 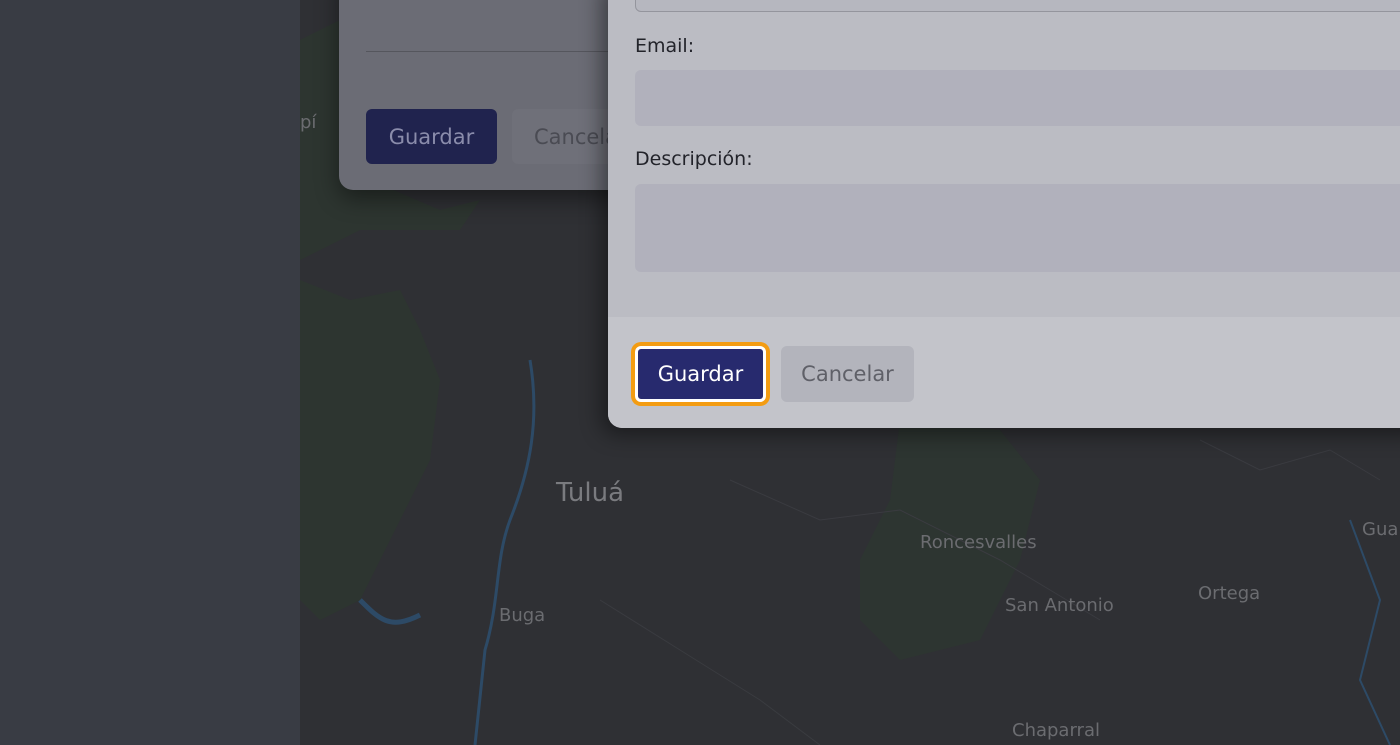 What do you see at coordinates (590, 493) in the screenshot?
I see `map-label: Tuluá` at bounding box center [590, 493].